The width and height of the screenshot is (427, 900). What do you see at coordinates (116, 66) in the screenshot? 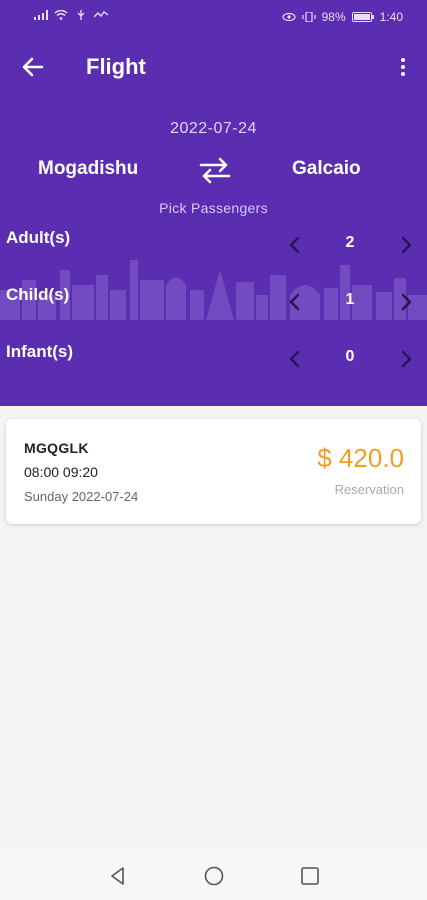
I see `page-title: Flight` at bounding box center [116, 66].